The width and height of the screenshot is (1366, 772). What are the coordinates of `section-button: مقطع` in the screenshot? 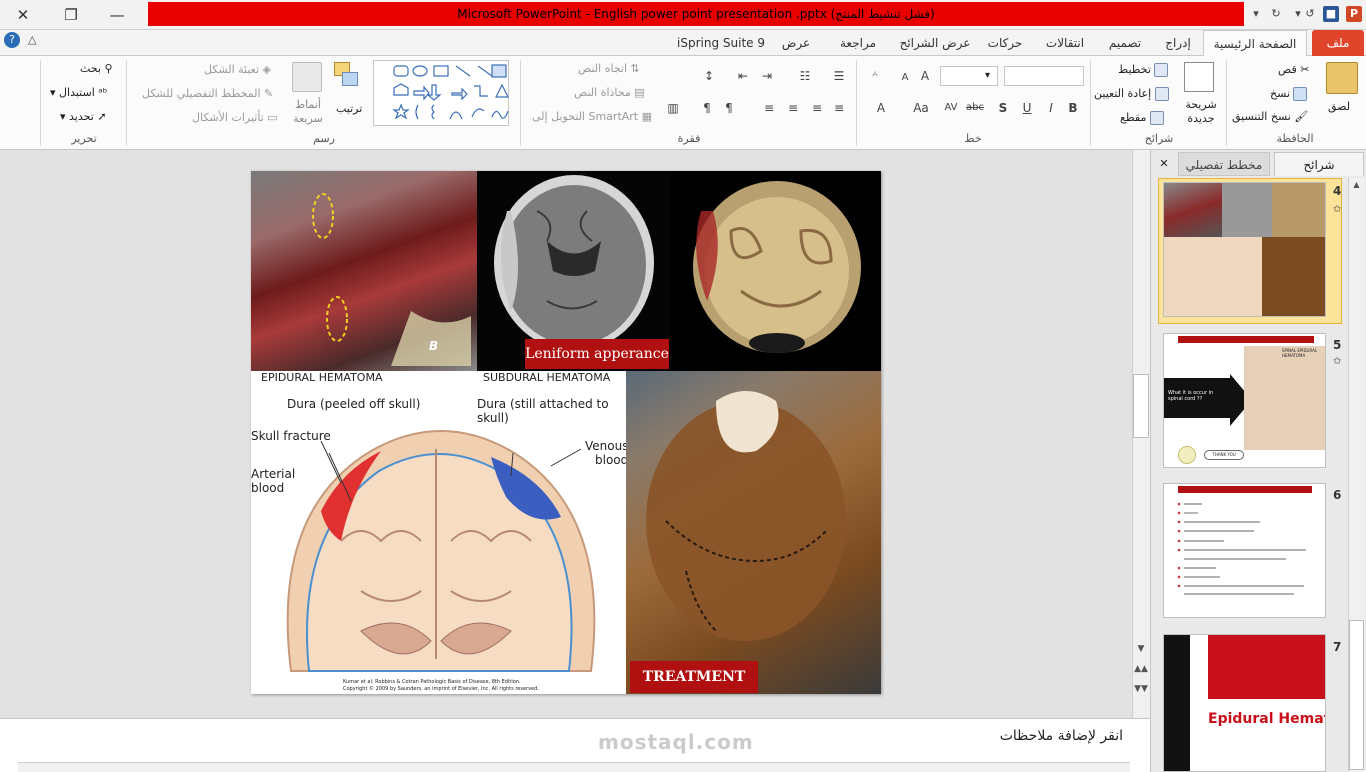 It's located at (1142, 118).